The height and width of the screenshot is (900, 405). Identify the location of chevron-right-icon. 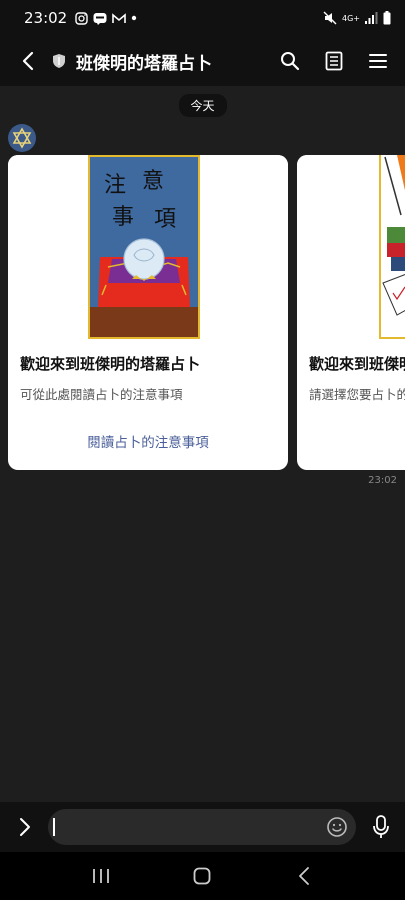
(25, 827).